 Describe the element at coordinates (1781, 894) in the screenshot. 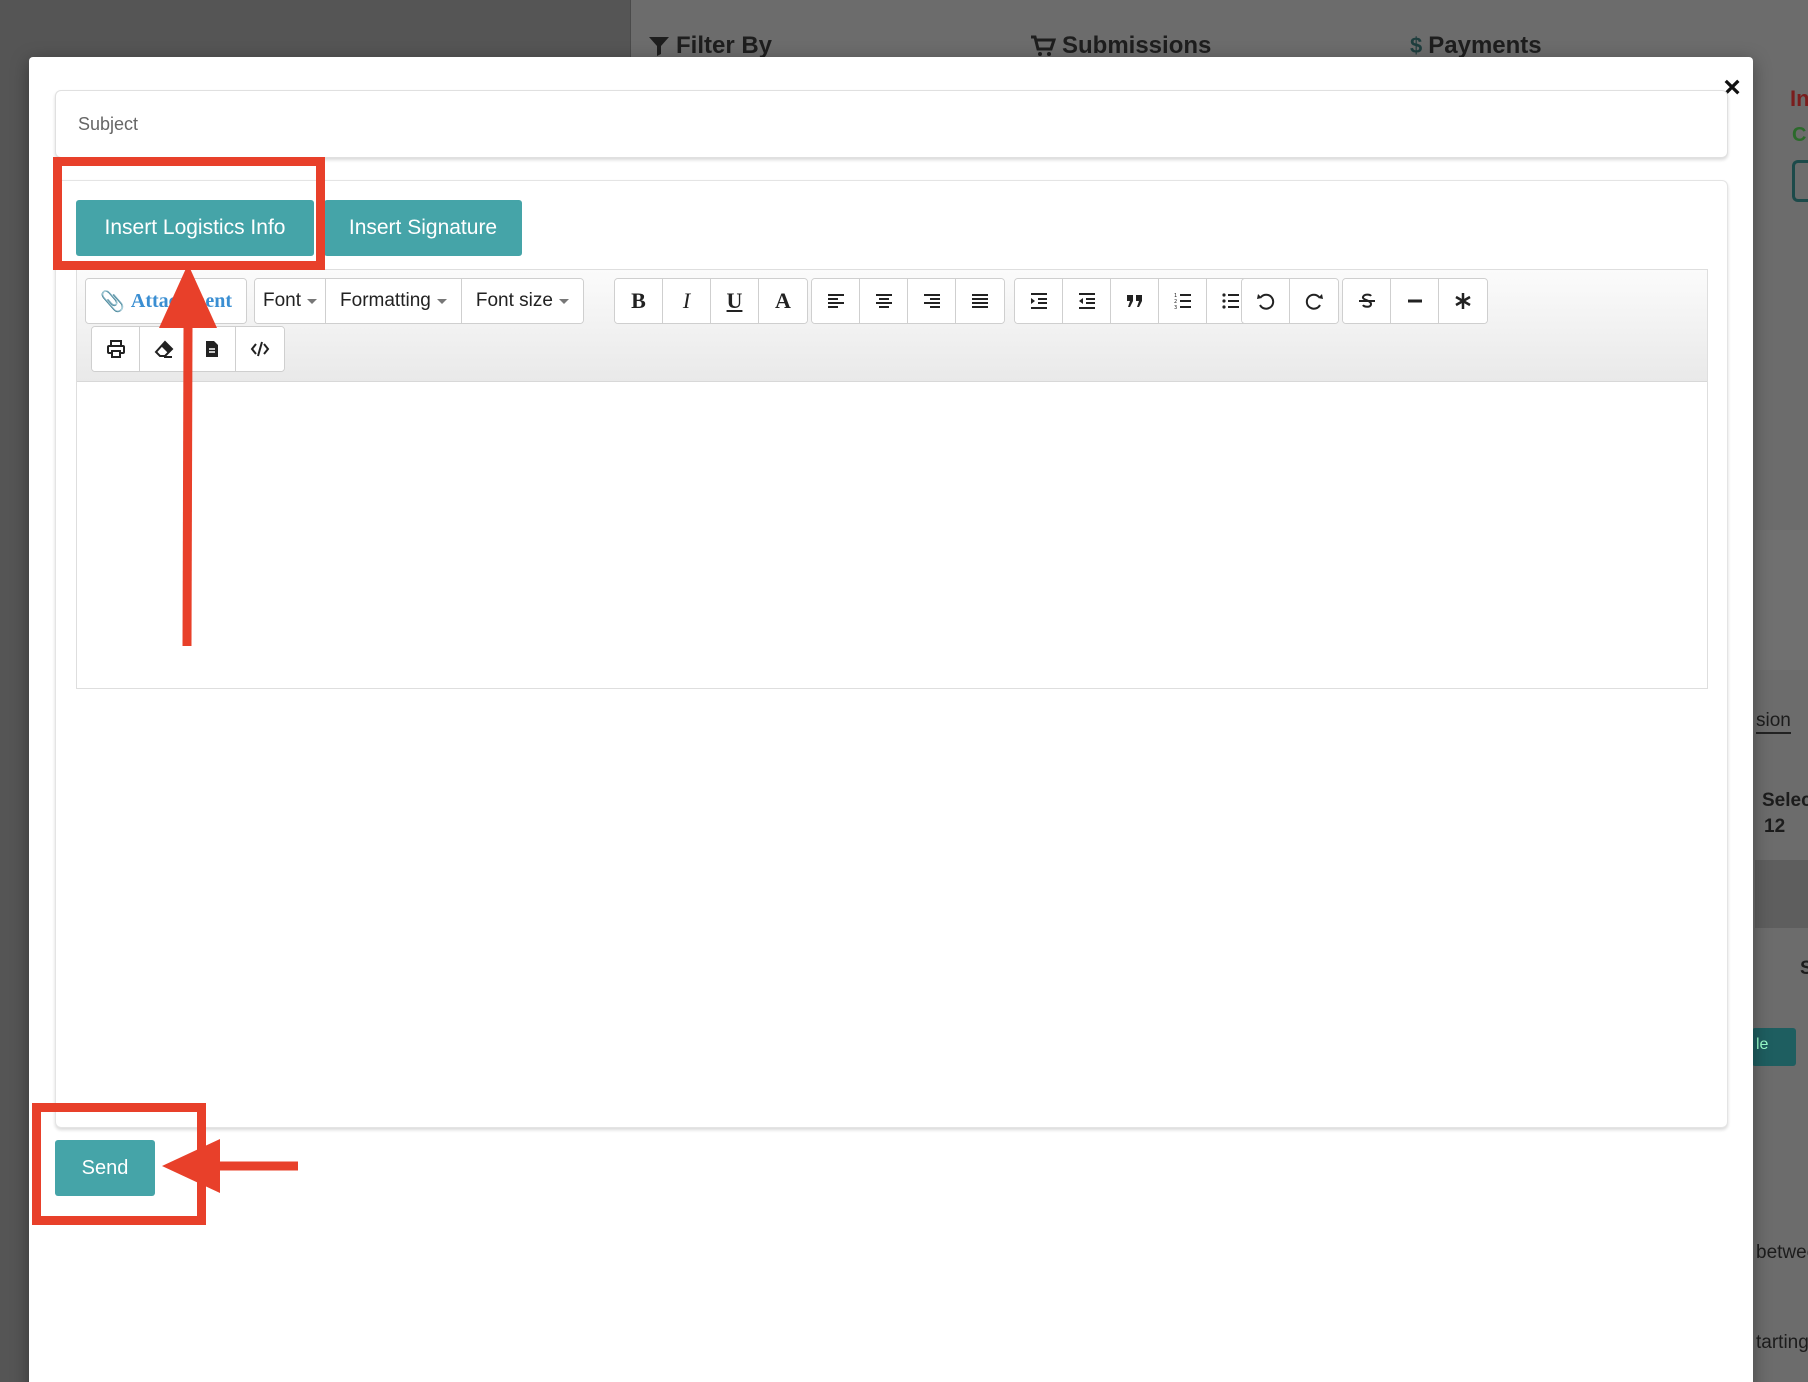

I see `bg-stripe` at that location.